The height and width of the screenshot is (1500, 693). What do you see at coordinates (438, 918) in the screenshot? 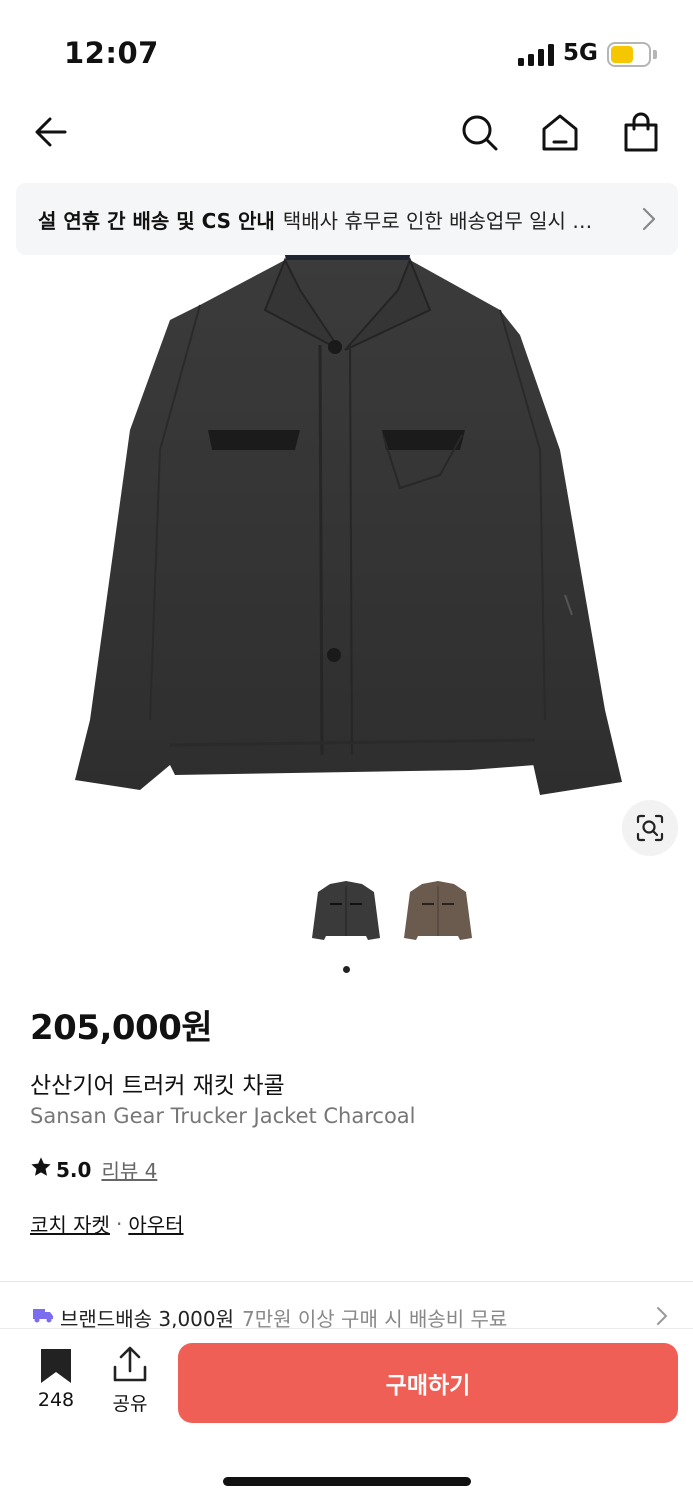
I see `thumbnail-brown` at bounding box center [438, 918].